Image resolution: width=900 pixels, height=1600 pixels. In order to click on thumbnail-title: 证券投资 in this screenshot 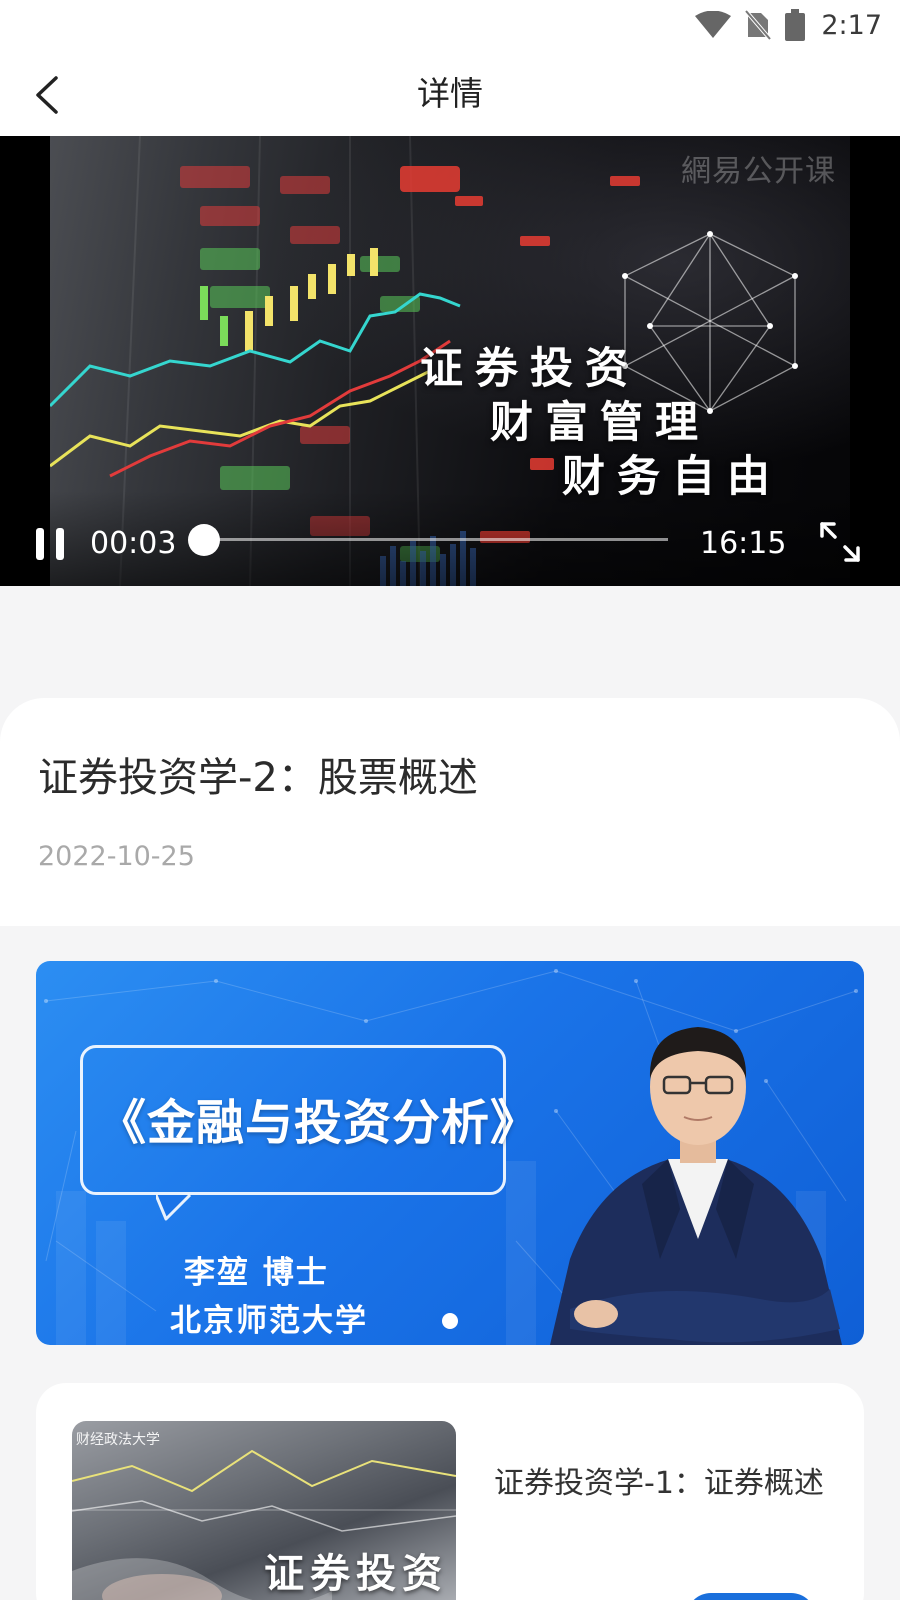, I will do `click(356, 1573)`.